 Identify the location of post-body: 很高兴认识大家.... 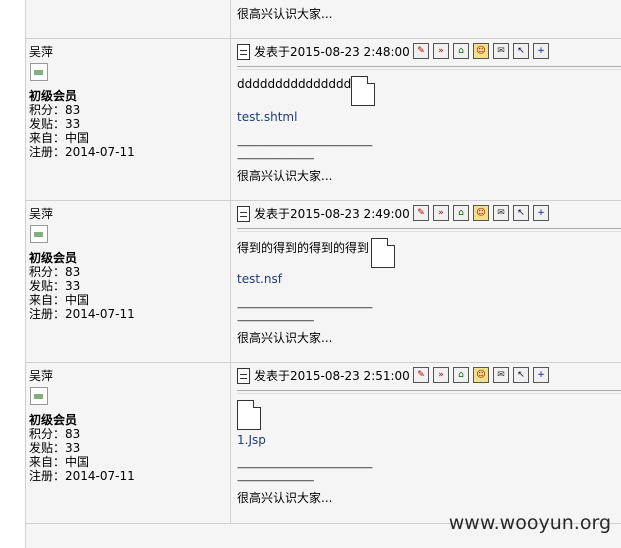
(426, 19).